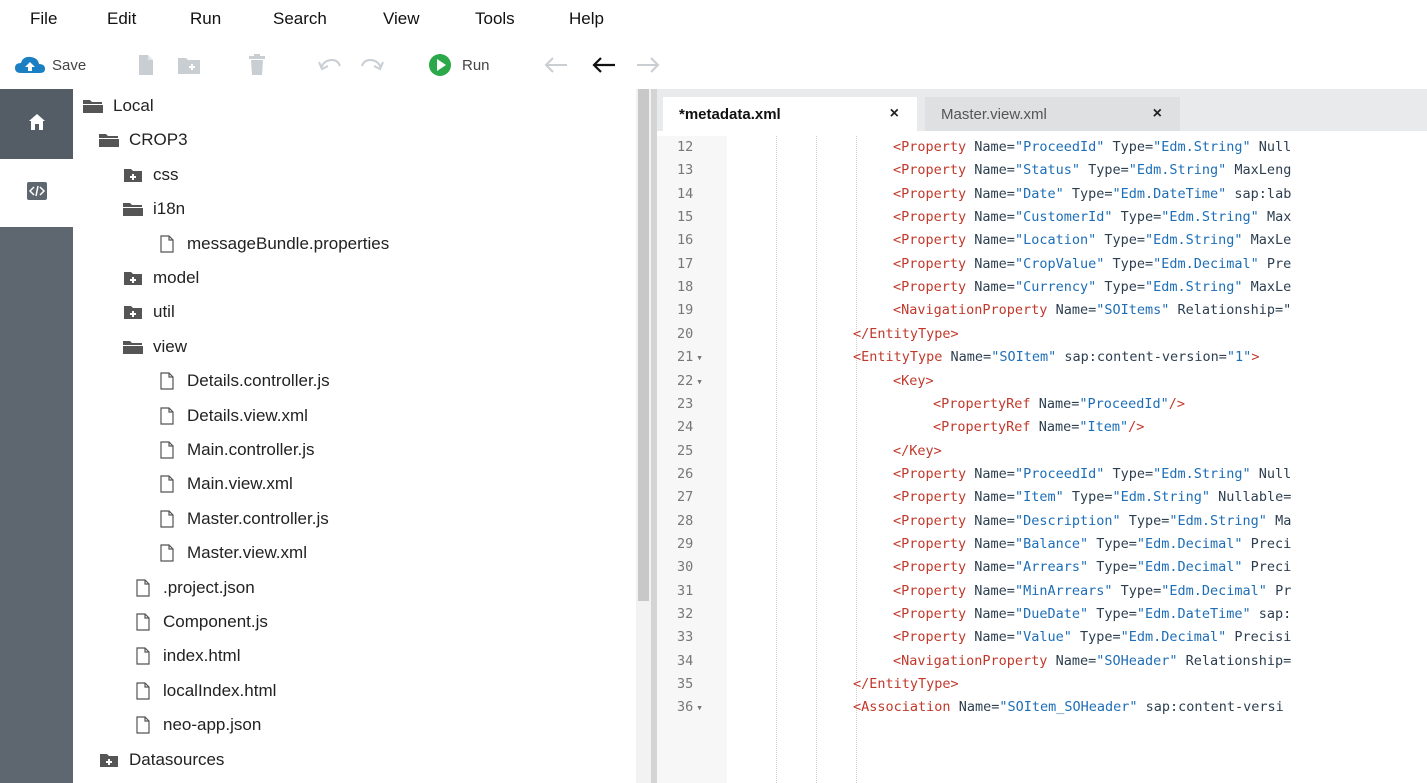 This screenshot has width=1427, height=783. I want to click on tree-folder-item: i18n, so click(153, 209).